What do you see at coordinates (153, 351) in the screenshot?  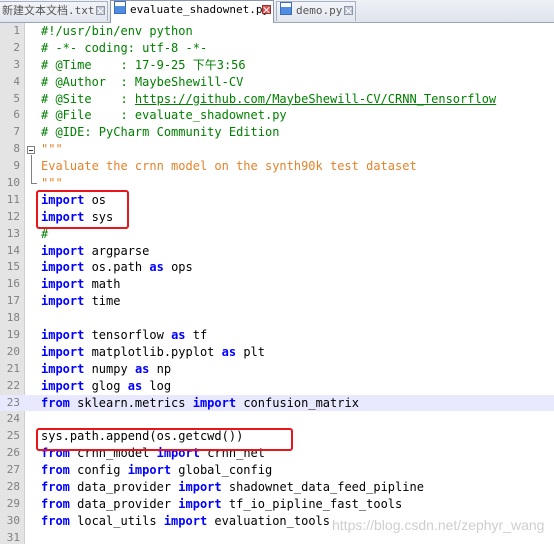 I see `code-token: matplotlib.pyplot` at bounding box center [153, 351].